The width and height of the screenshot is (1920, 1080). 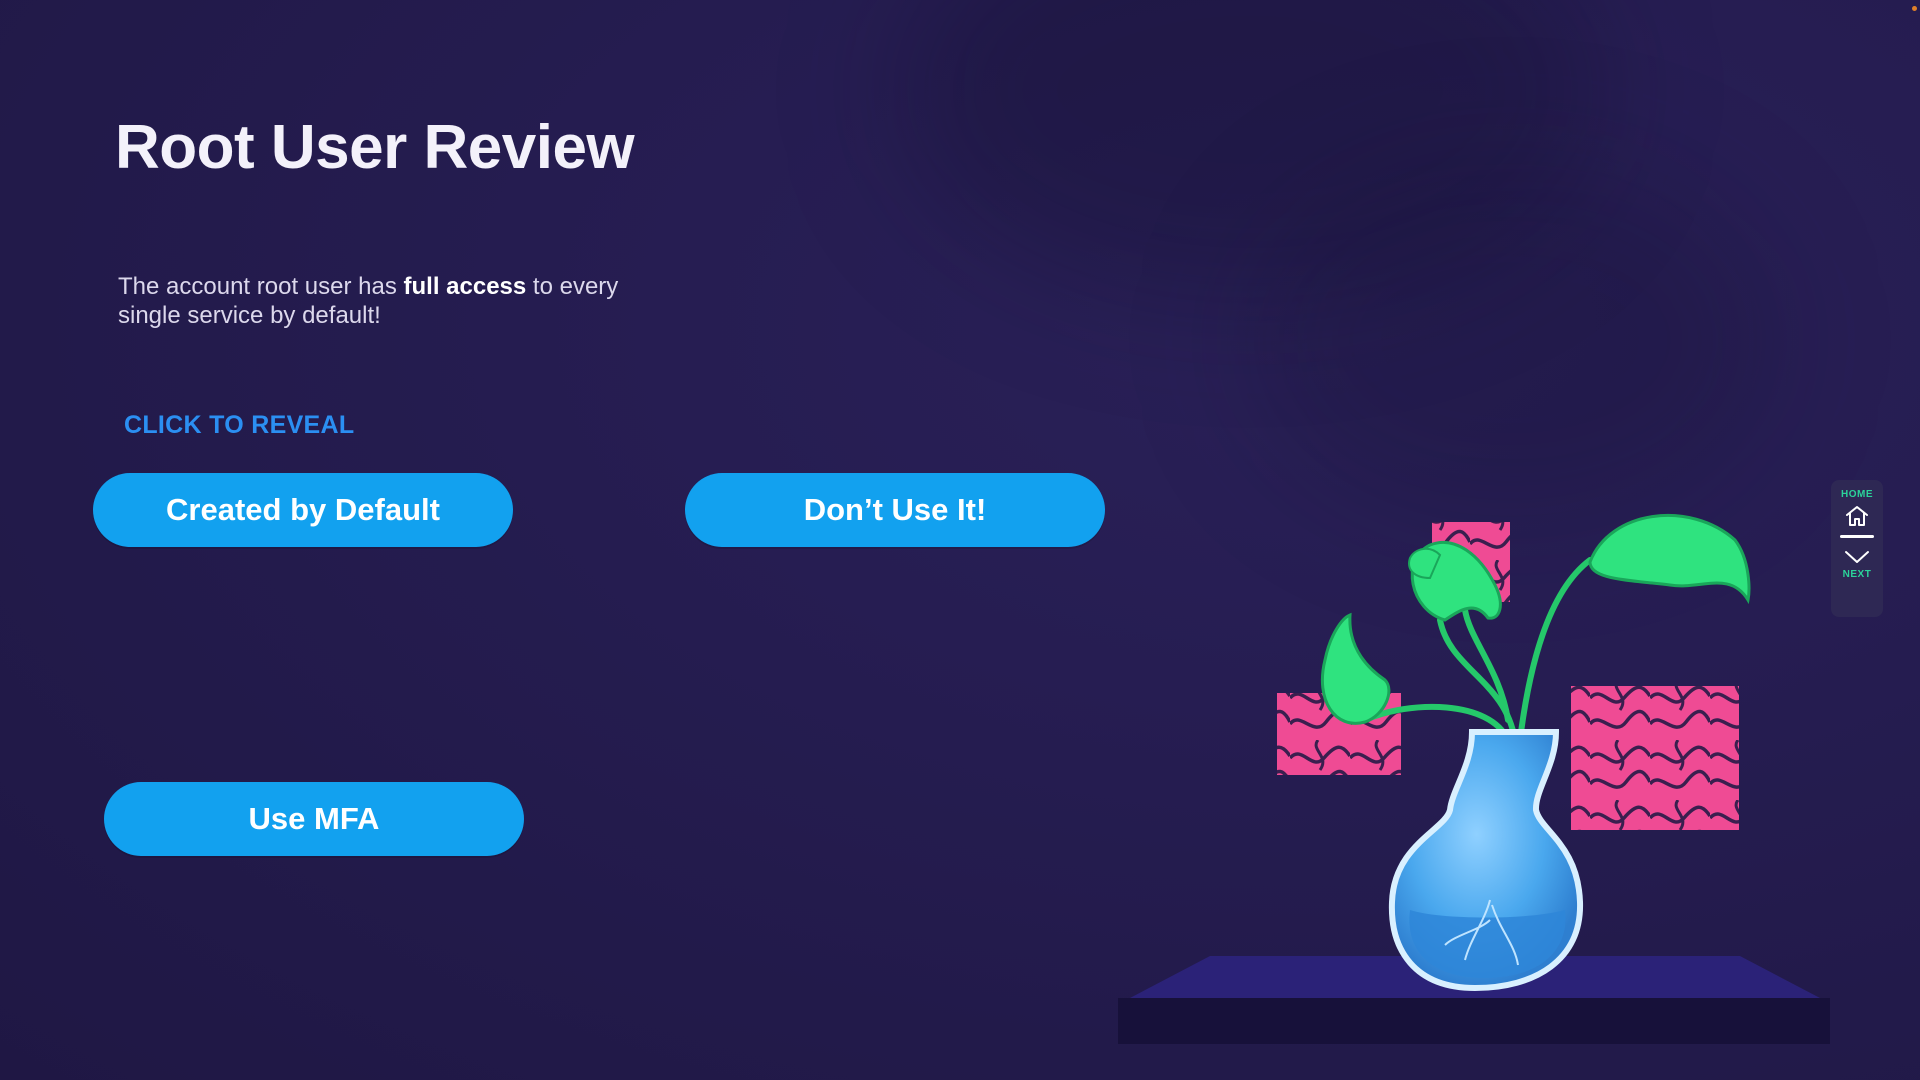 I want to click on subtitle-text: The account root user has, so click(x=261, y=286).